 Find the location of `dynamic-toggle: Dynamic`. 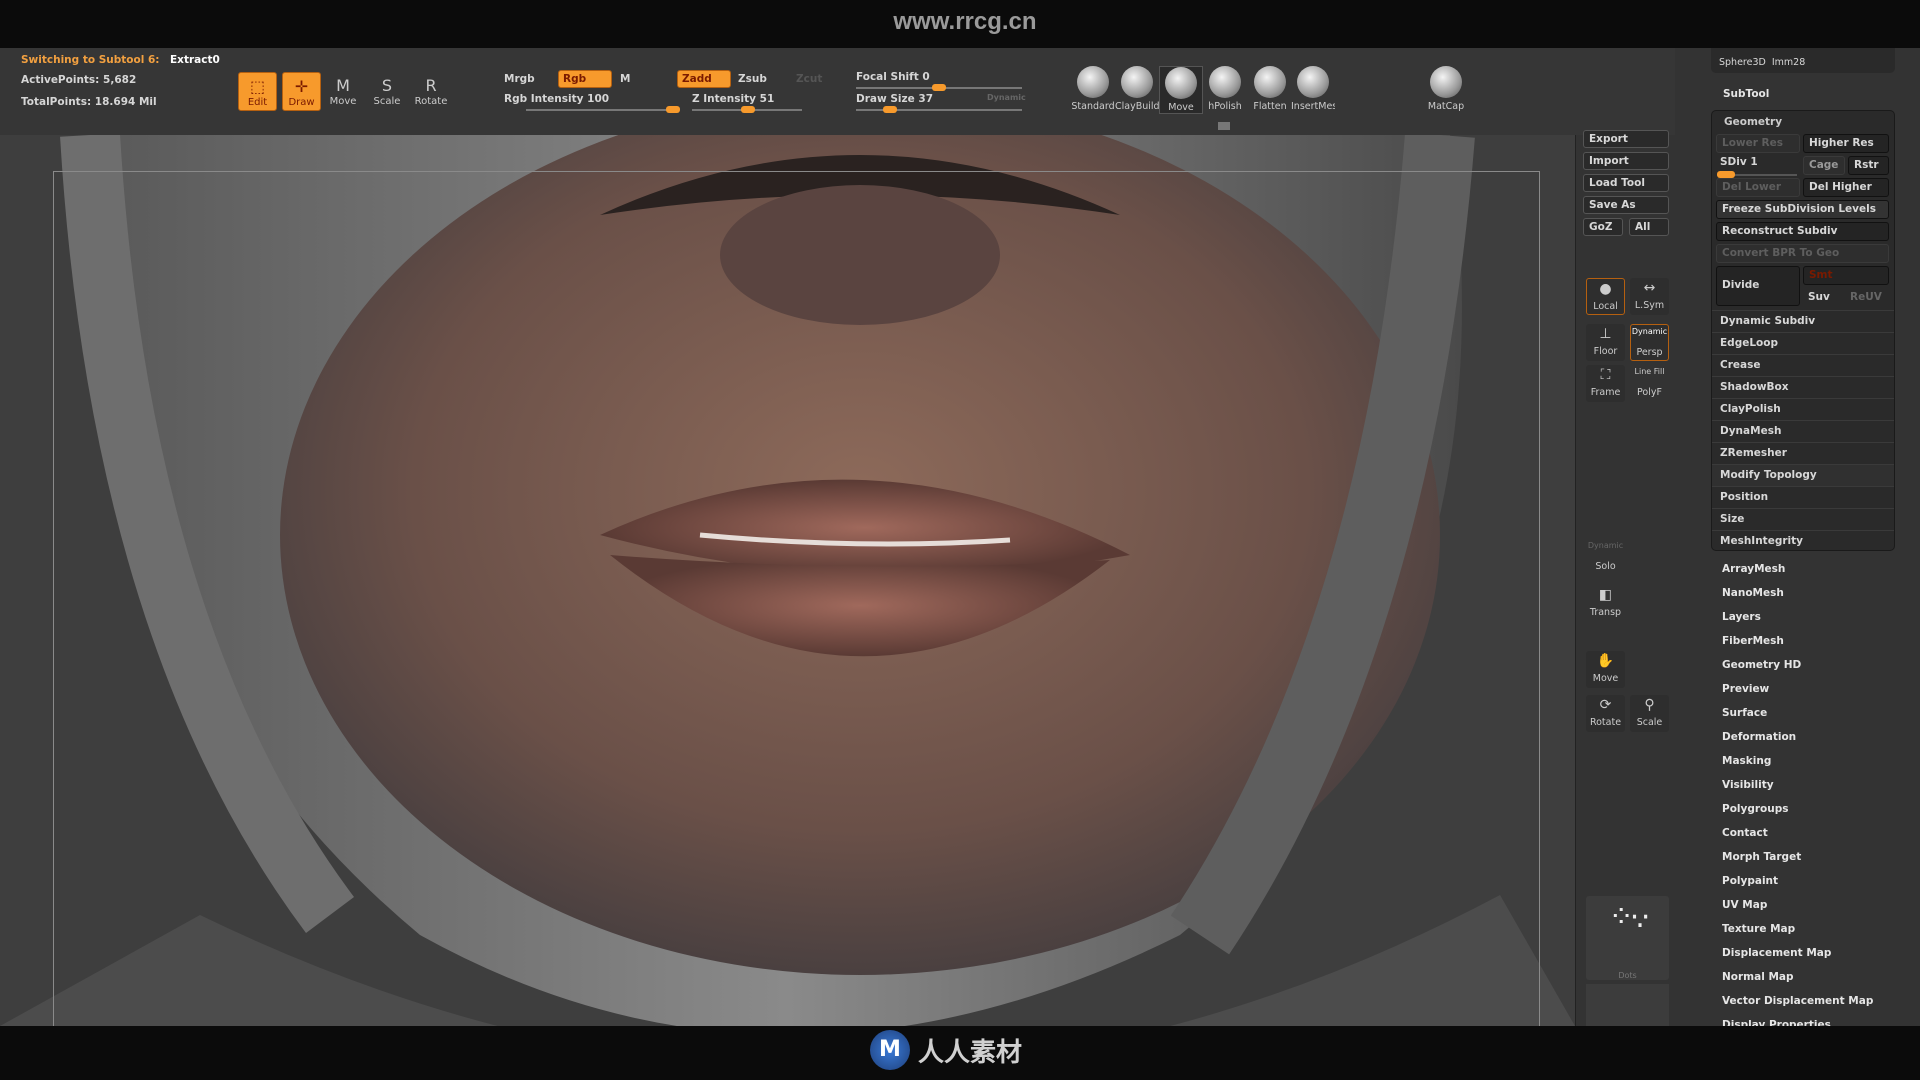

dynamic-toggle: Dynamic is located at coordinates (1006, 97).